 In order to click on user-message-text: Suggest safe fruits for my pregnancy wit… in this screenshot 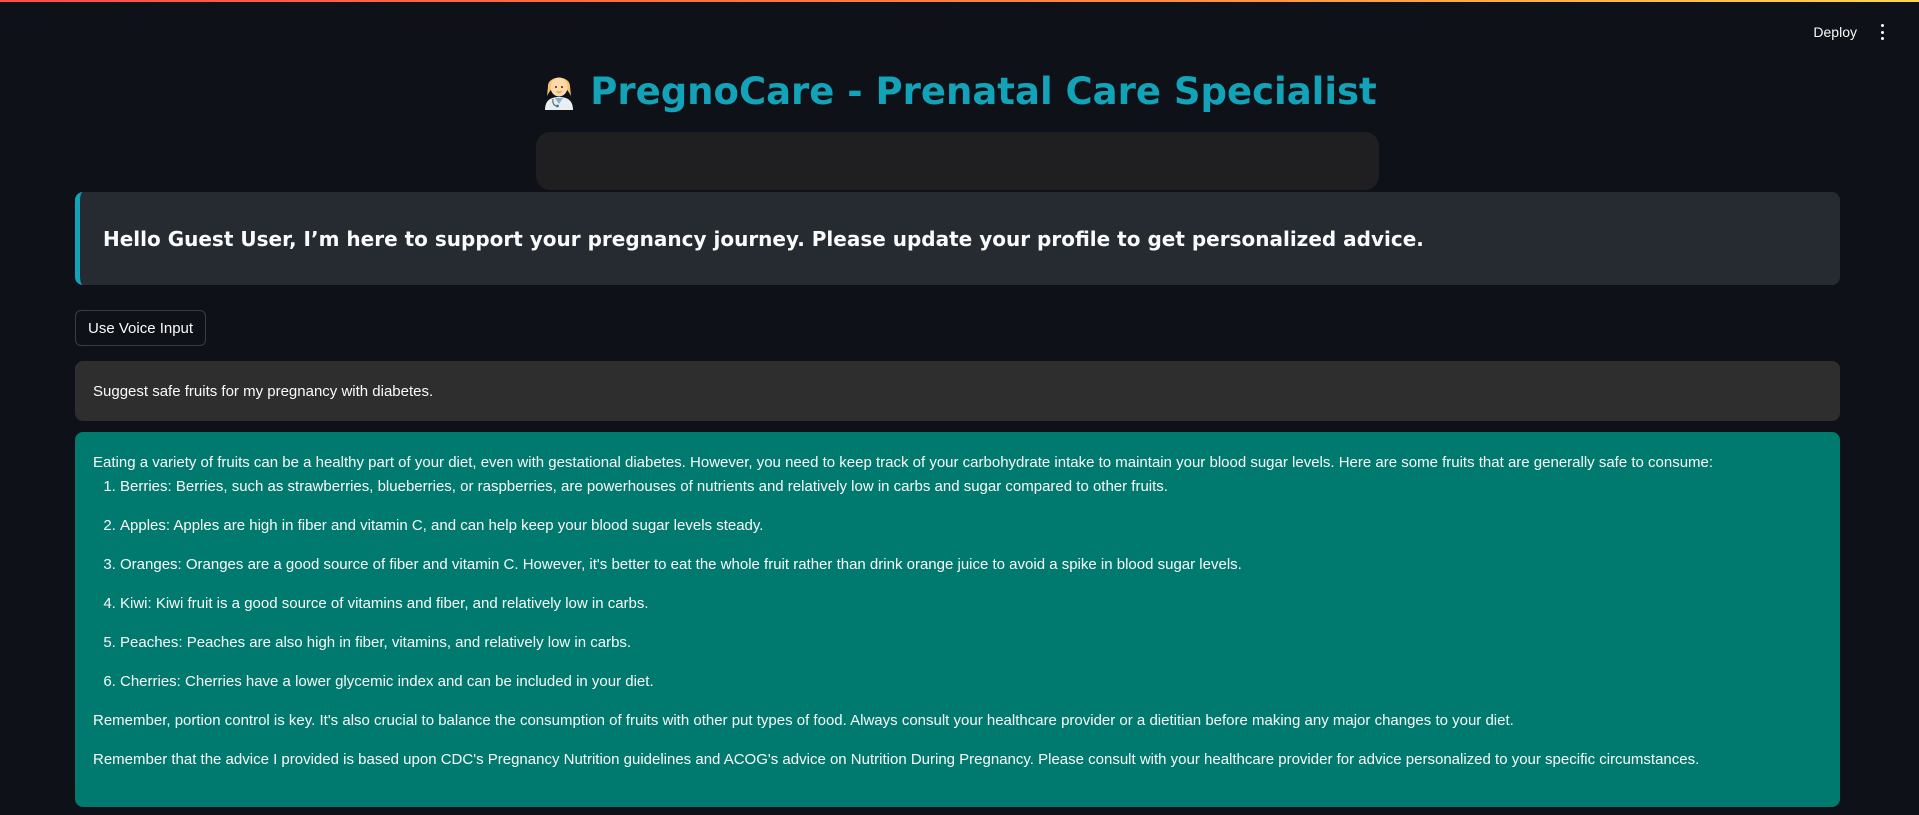, I will do `click(263, 391)`.